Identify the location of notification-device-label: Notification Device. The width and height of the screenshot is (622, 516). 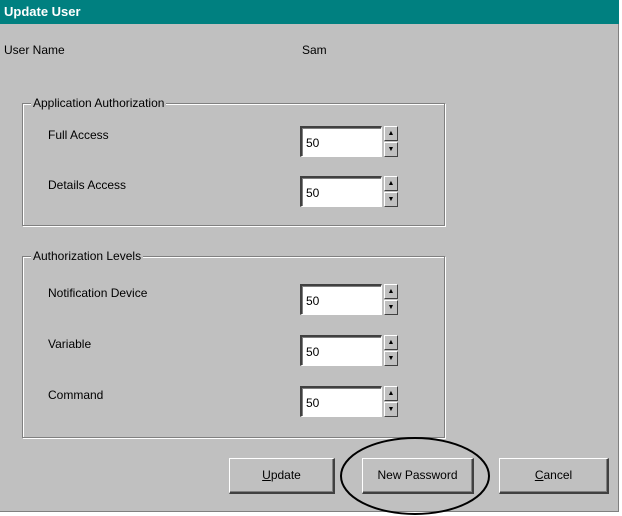
(98, 293).